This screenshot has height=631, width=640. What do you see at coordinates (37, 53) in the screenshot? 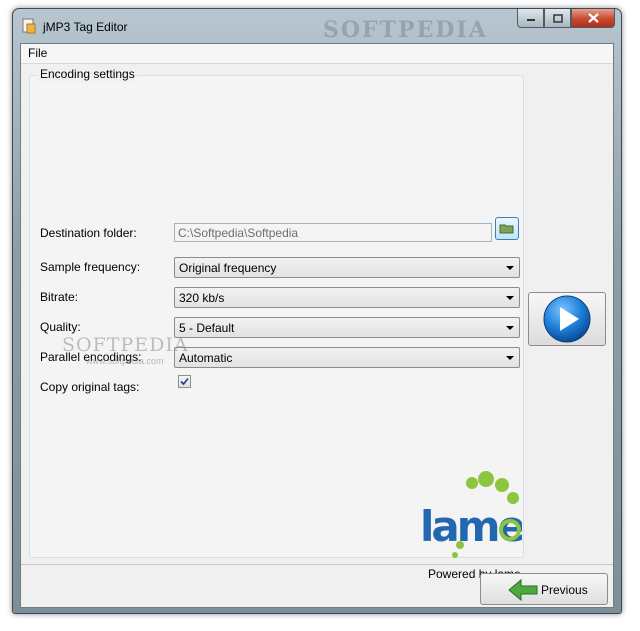
I see `menu-file: File` at bounding box center [37, 53].